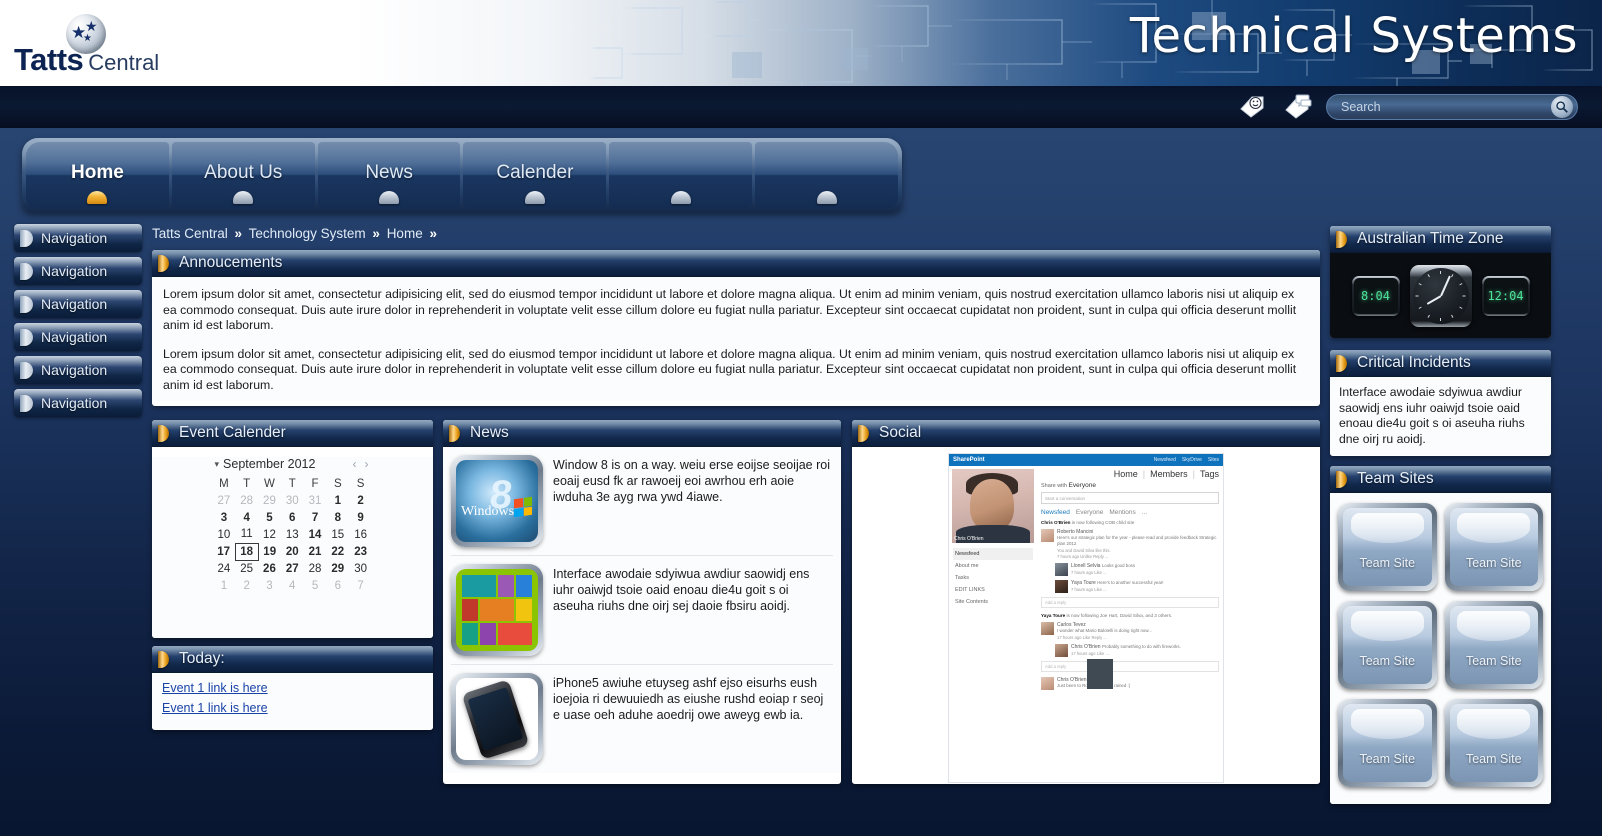 The height and width of the screenshot is (836, 1602). What do you see at coordinates (1055, 512) in the screenshot?
I see `filter-newsfeed: Newsfeed` at bounding box center [1055, 512].